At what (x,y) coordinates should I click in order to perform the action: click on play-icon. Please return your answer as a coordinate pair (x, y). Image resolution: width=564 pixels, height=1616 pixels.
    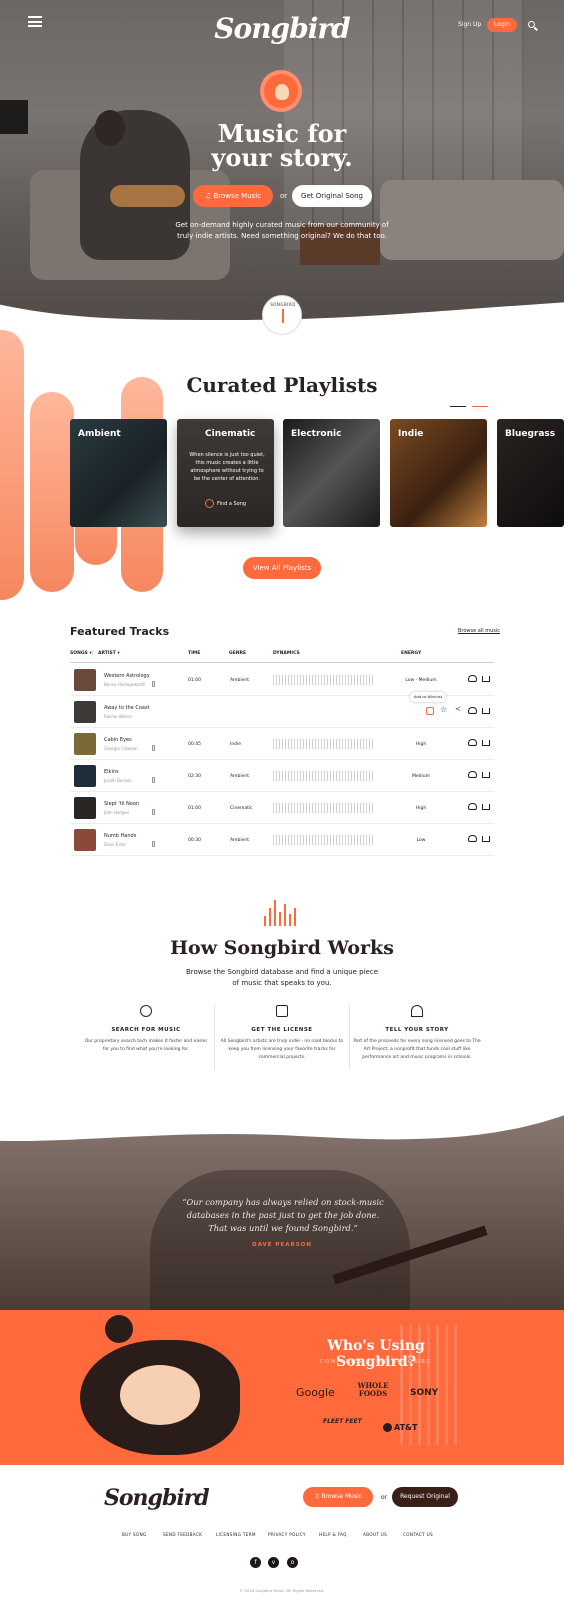
    Looking at the image, I should click on (209, 503).